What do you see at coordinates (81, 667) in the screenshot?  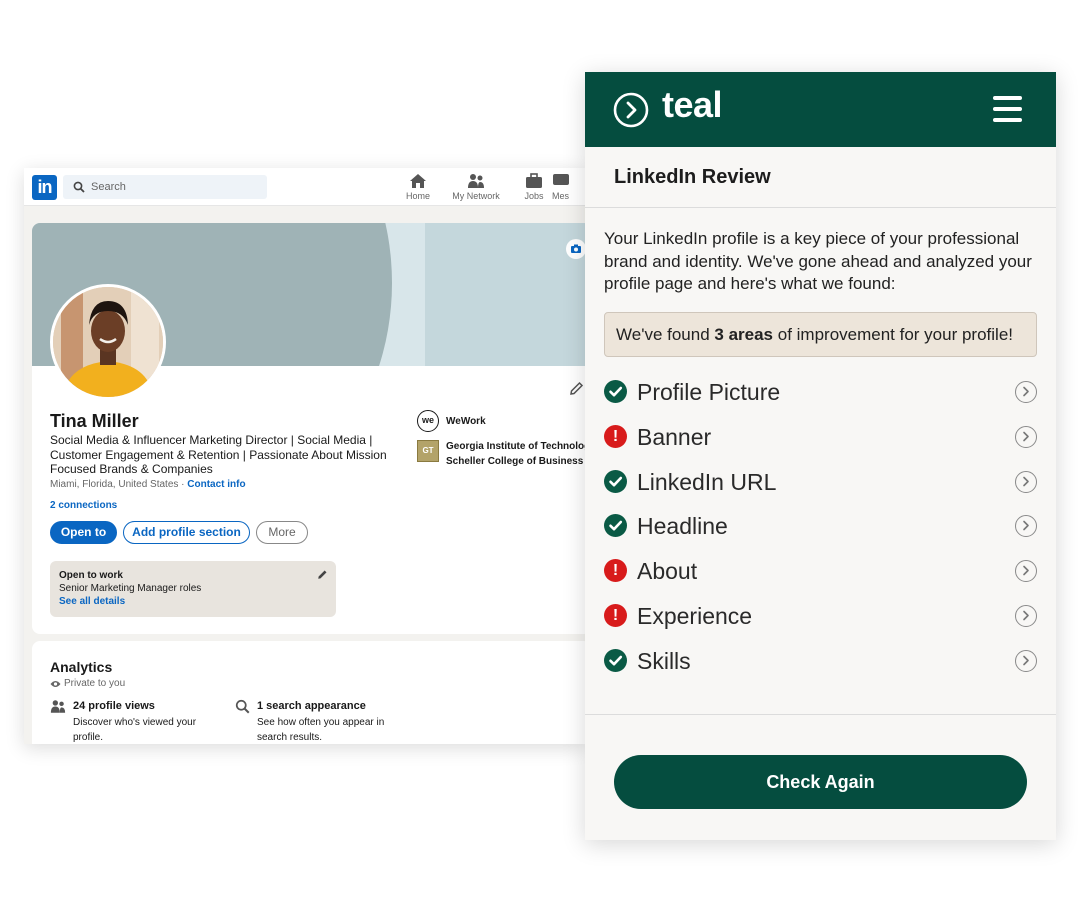 I see `analytics-title: Analytics` at bounding box center [81, 667].